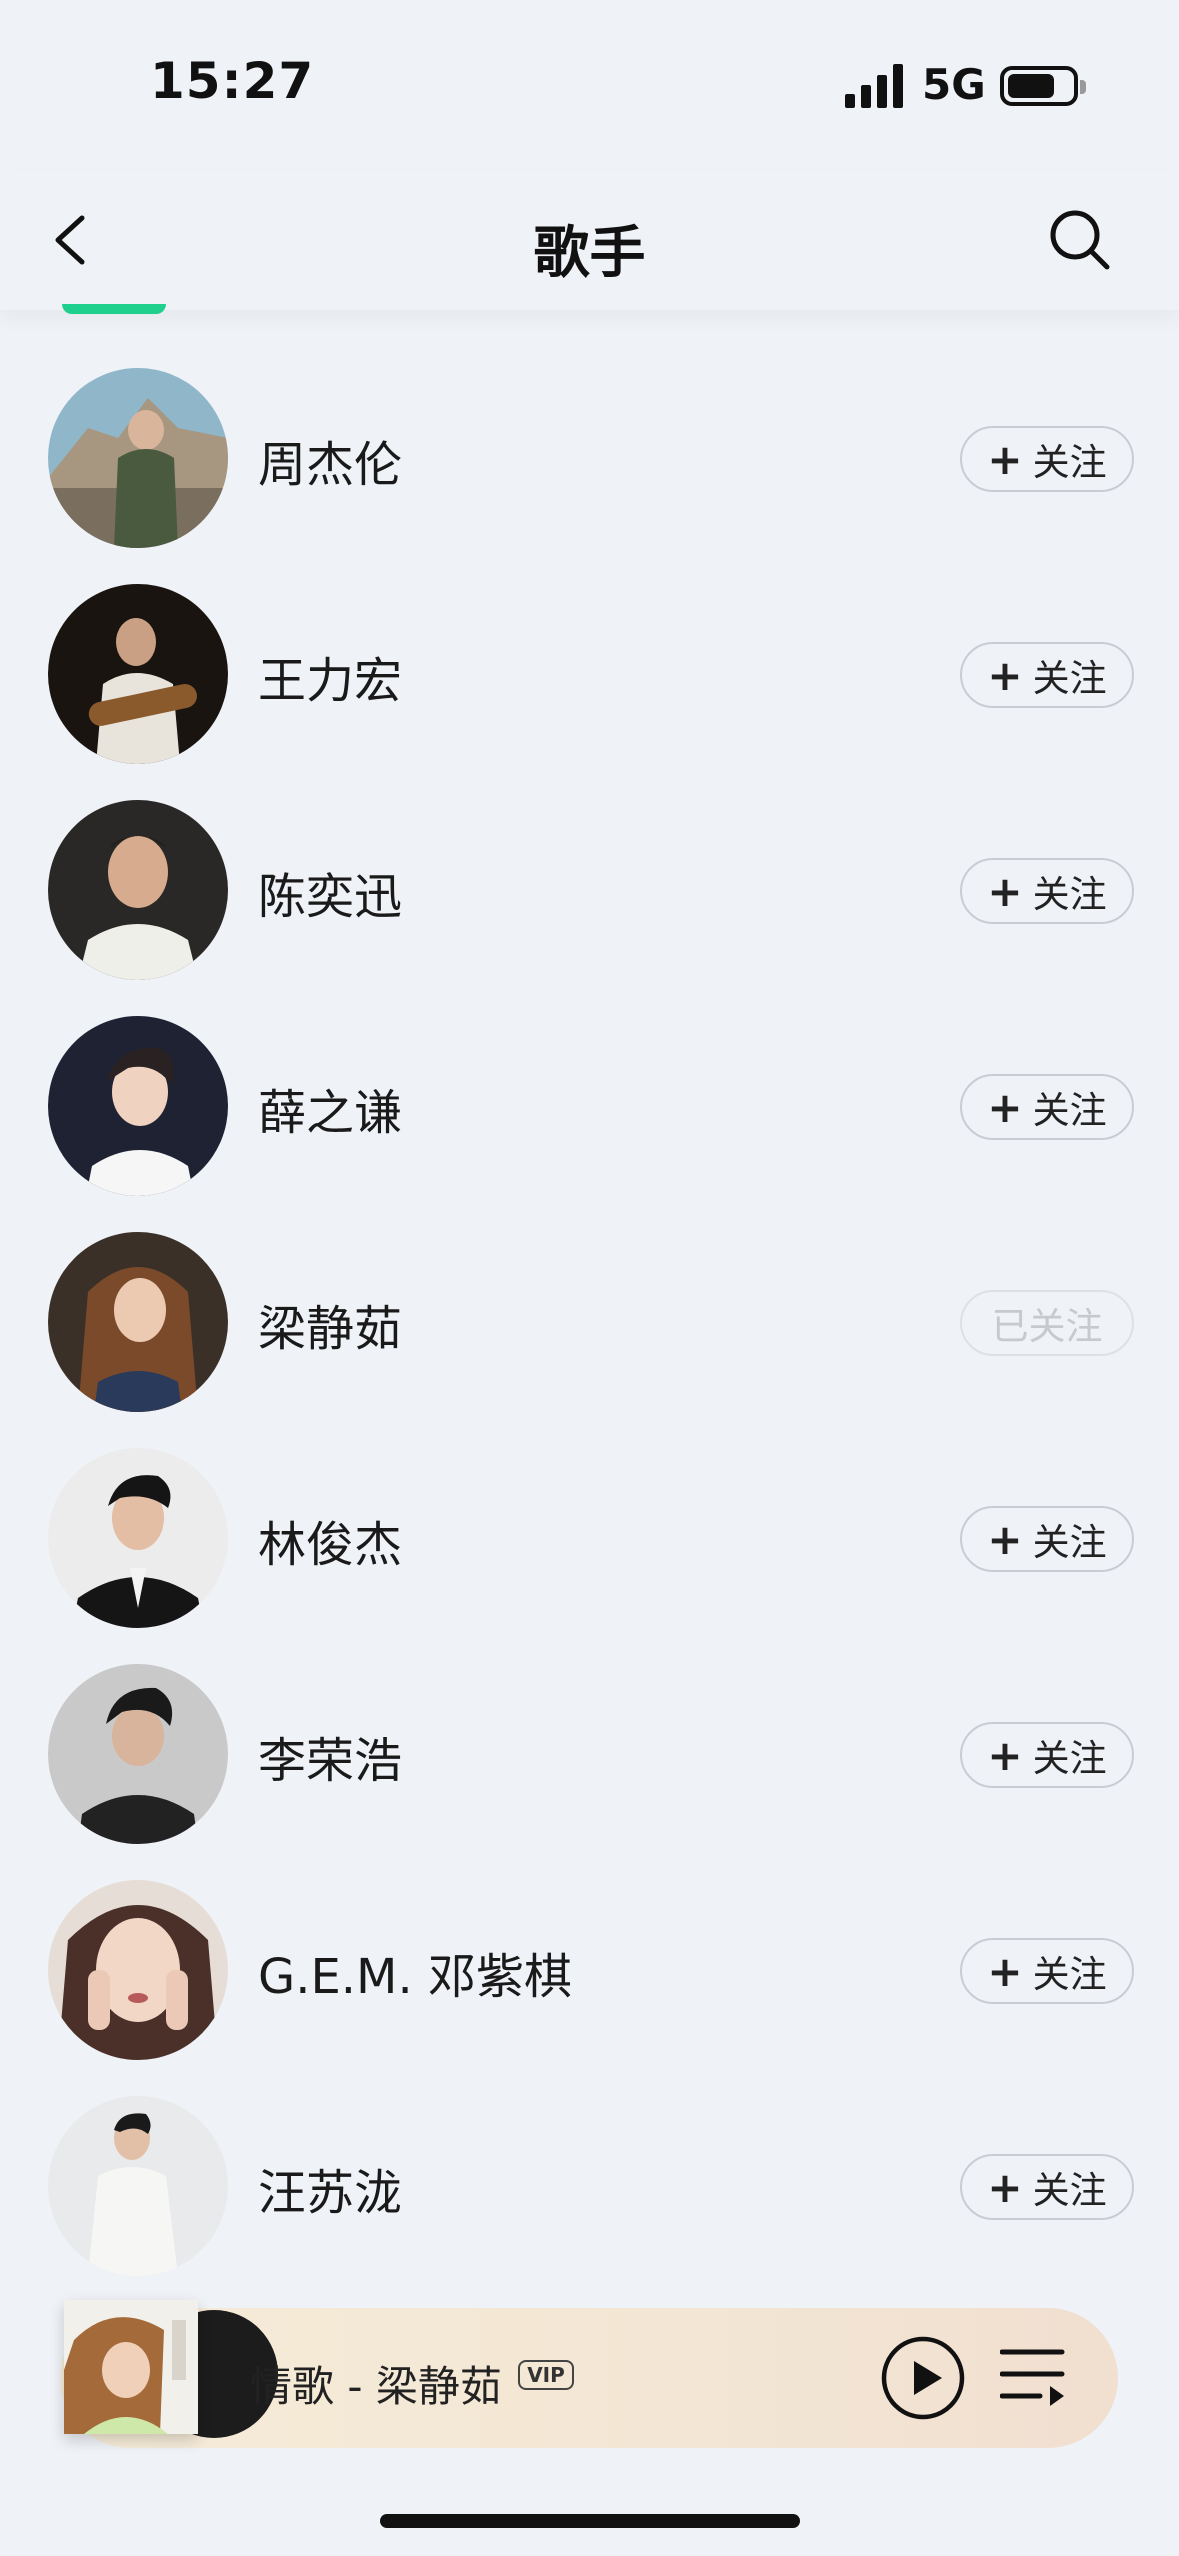 The image size is (1179, 2556). I want to click on artist-name: G.E.M. 邓紫棋, so click(415, 1977).